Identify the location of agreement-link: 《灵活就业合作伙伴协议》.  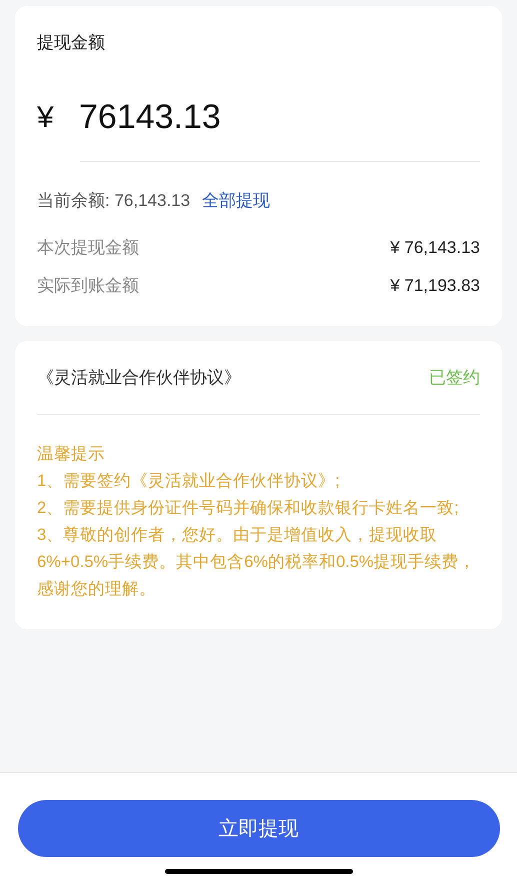
(139, 377).